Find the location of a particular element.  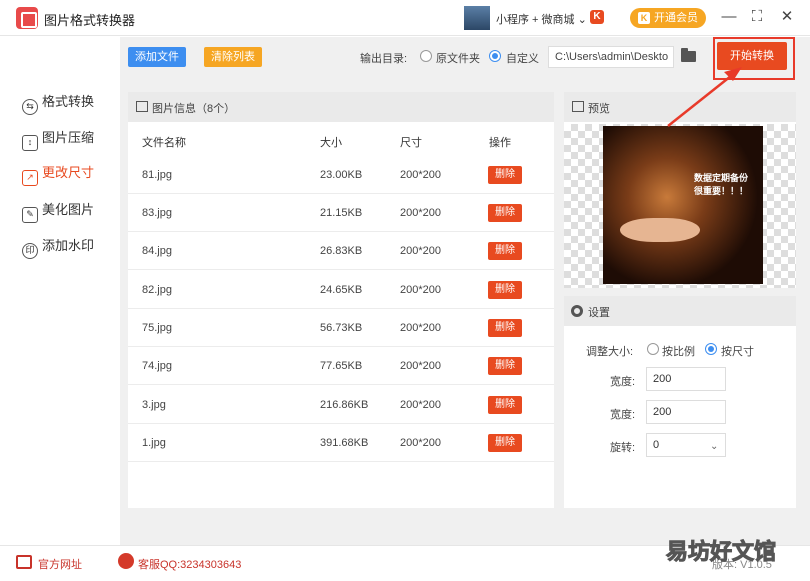

table-row: 3.jpg 216.86KB 200*200 删除 is located at coordinates (341, 405).